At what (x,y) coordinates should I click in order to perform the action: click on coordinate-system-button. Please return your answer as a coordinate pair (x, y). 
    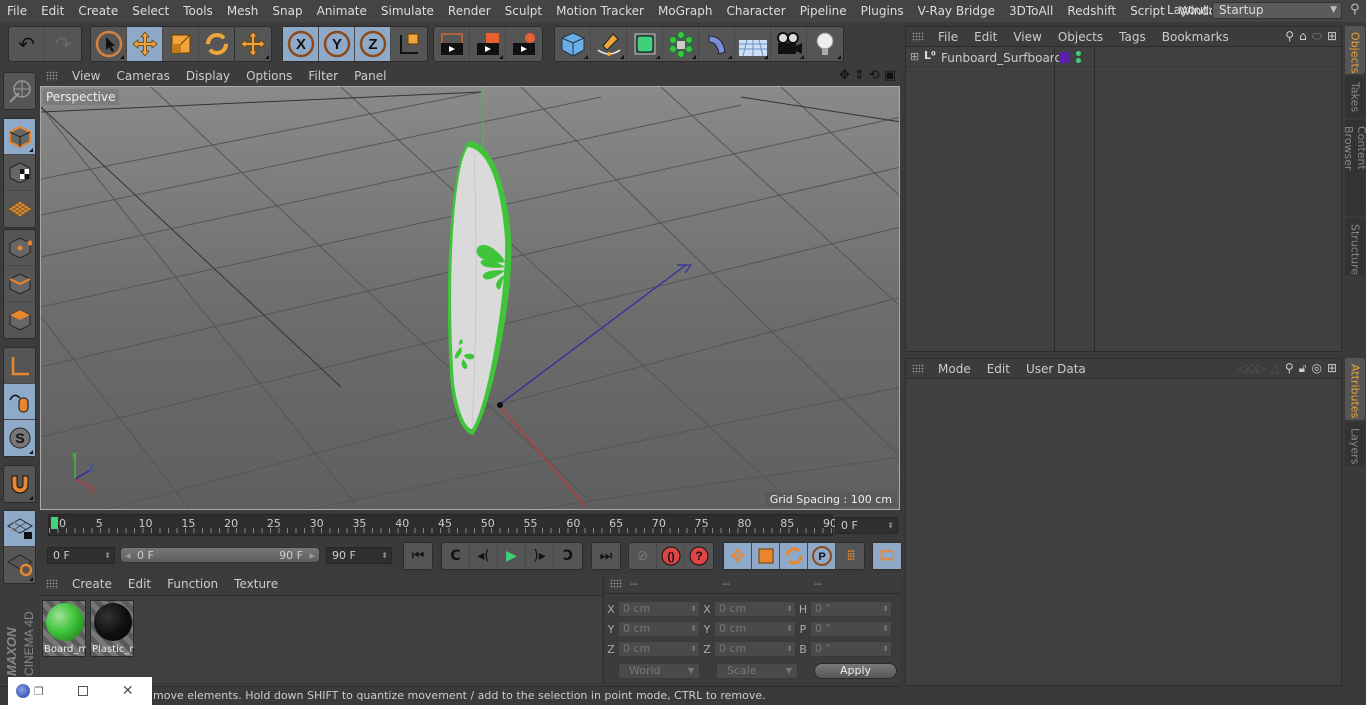
    Looking at the image, I should click on (409, 44).